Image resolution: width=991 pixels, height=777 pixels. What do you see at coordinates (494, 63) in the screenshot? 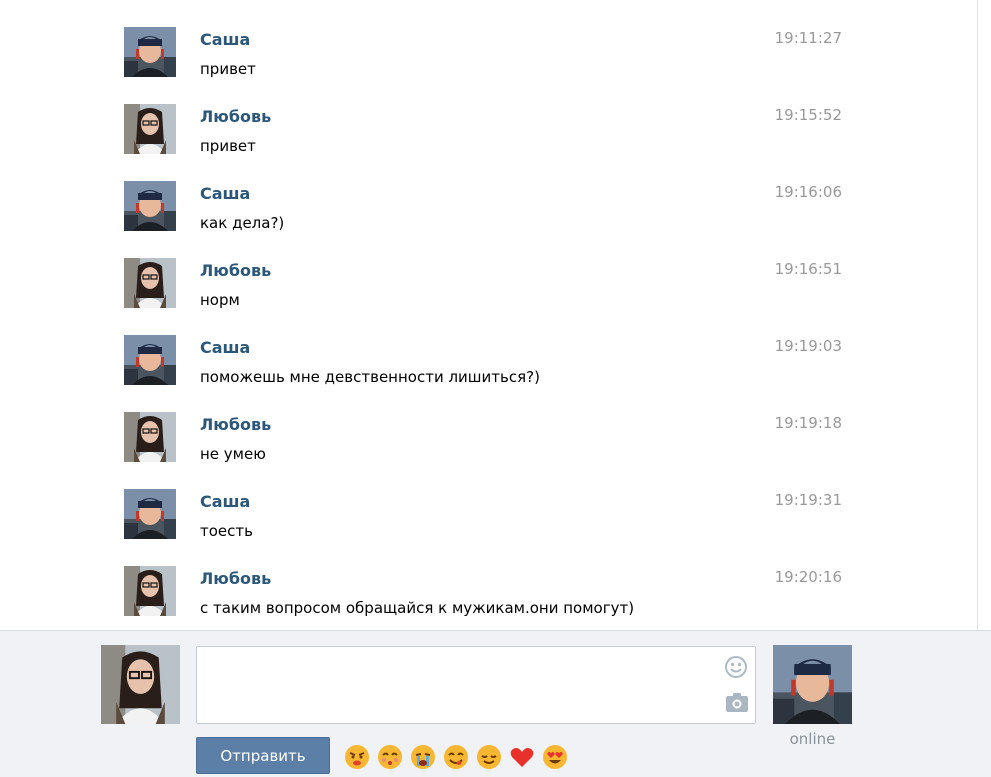
I see `message-row: Саша привет 19:11:27` at bounding box center [494, 63].